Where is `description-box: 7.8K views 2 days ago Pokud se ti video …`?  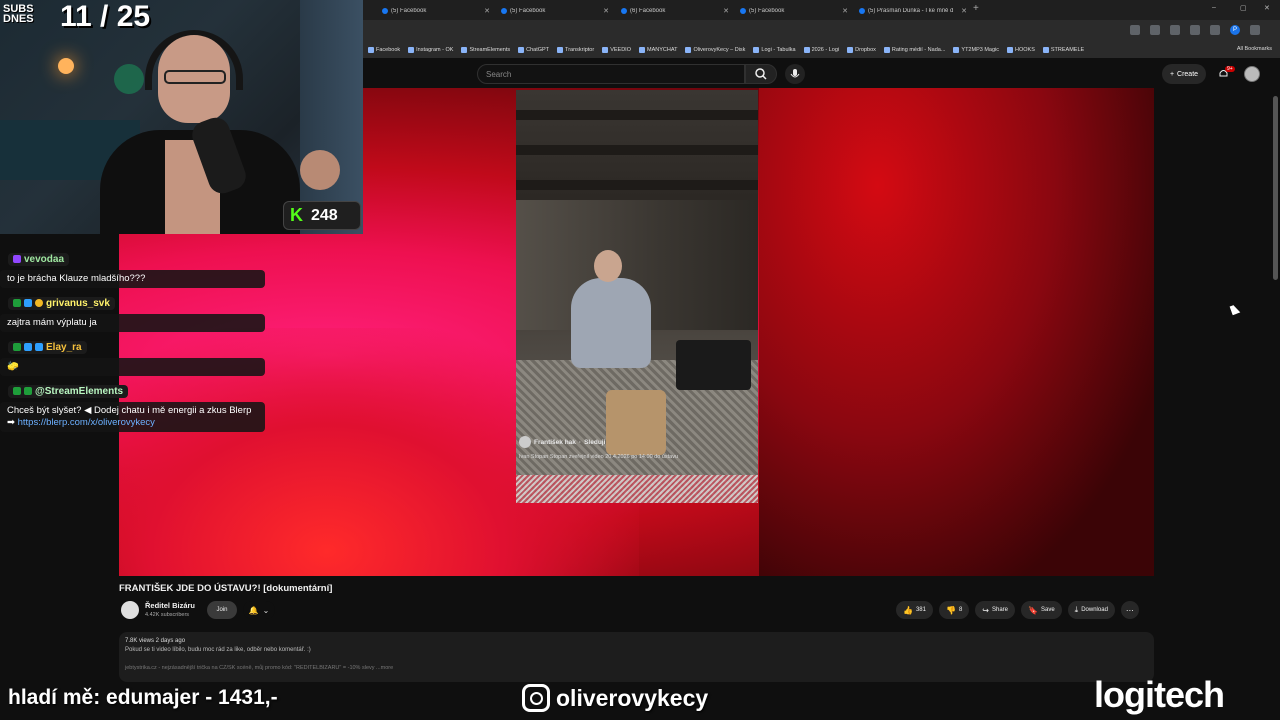
description-box: 7.8K views 2 days ago Pokud se ti video … is located at coordinates (636, 657).